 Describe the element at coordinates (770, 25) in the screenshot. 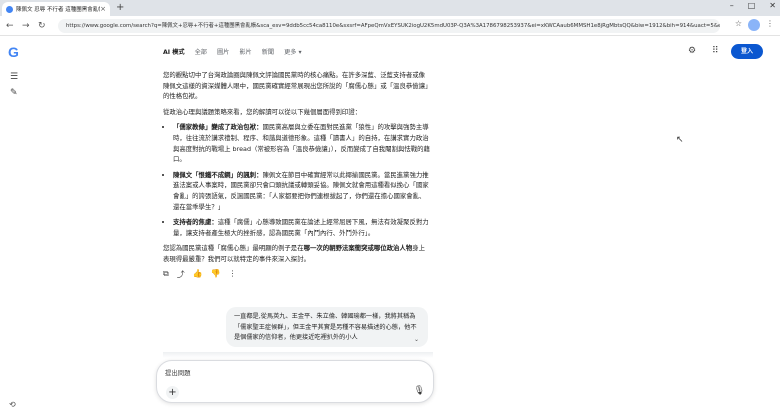

I see `browser-menu-icon: ⋮` at that location.